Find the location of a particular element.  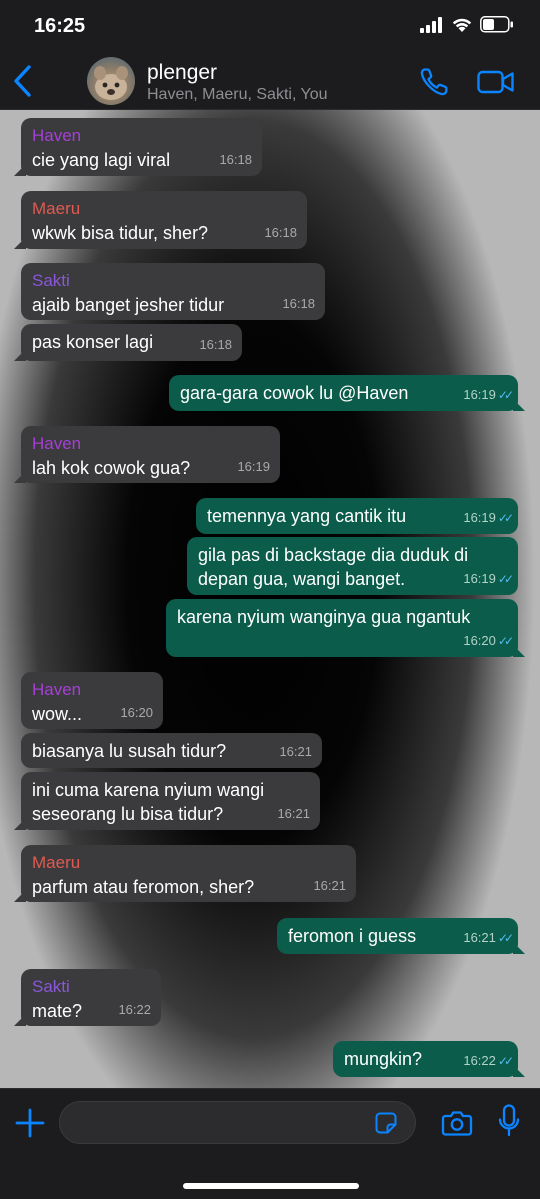

message-bubble-outgoing: feromon i guess 16:21 ✓✓ is located at coordinates (401, 936).